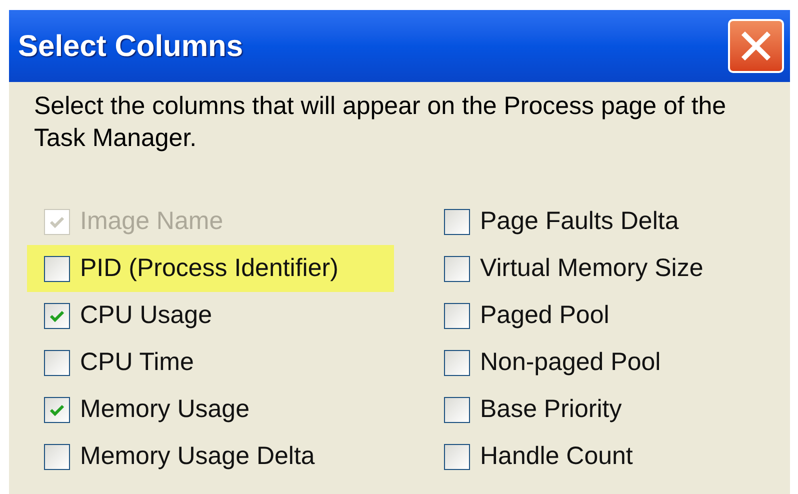 The width and height of the screenshot is (798, 494). Describe the element at coordinates (197, 456) in the screenshot. I see `checkbox-label: Memory Usage Delta` at that location.